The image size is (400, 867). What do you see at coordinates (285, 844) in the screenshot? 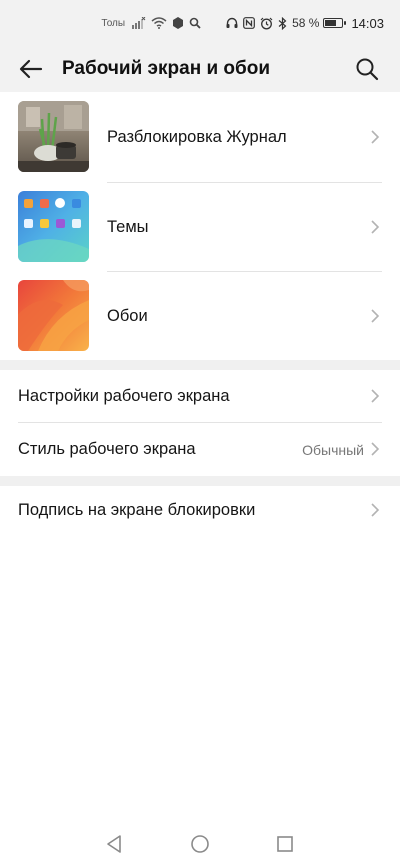
I see `nav-recents-icon` at bounding box center [285, 844].